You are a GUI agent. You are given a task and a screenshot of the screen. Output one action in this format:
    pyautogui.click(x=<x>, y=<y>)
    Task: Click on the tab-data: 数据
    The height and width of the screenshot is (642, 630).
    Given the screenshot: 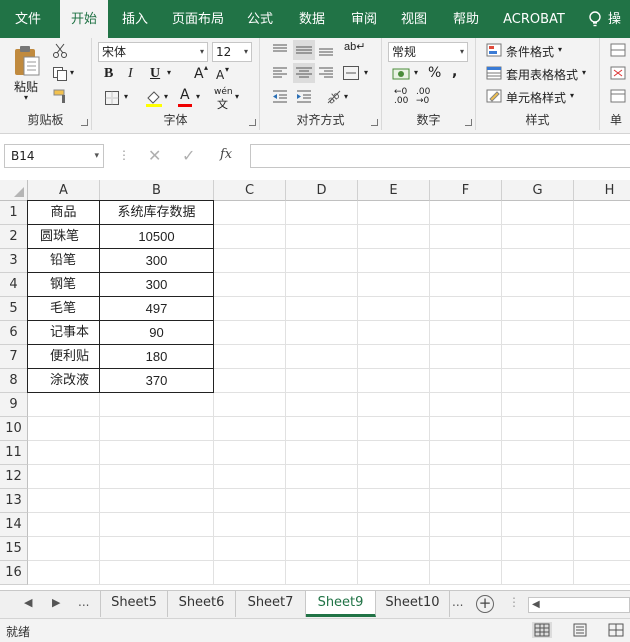 What is the action you would take?
    pyautogui.click(x=312, y=19)
    